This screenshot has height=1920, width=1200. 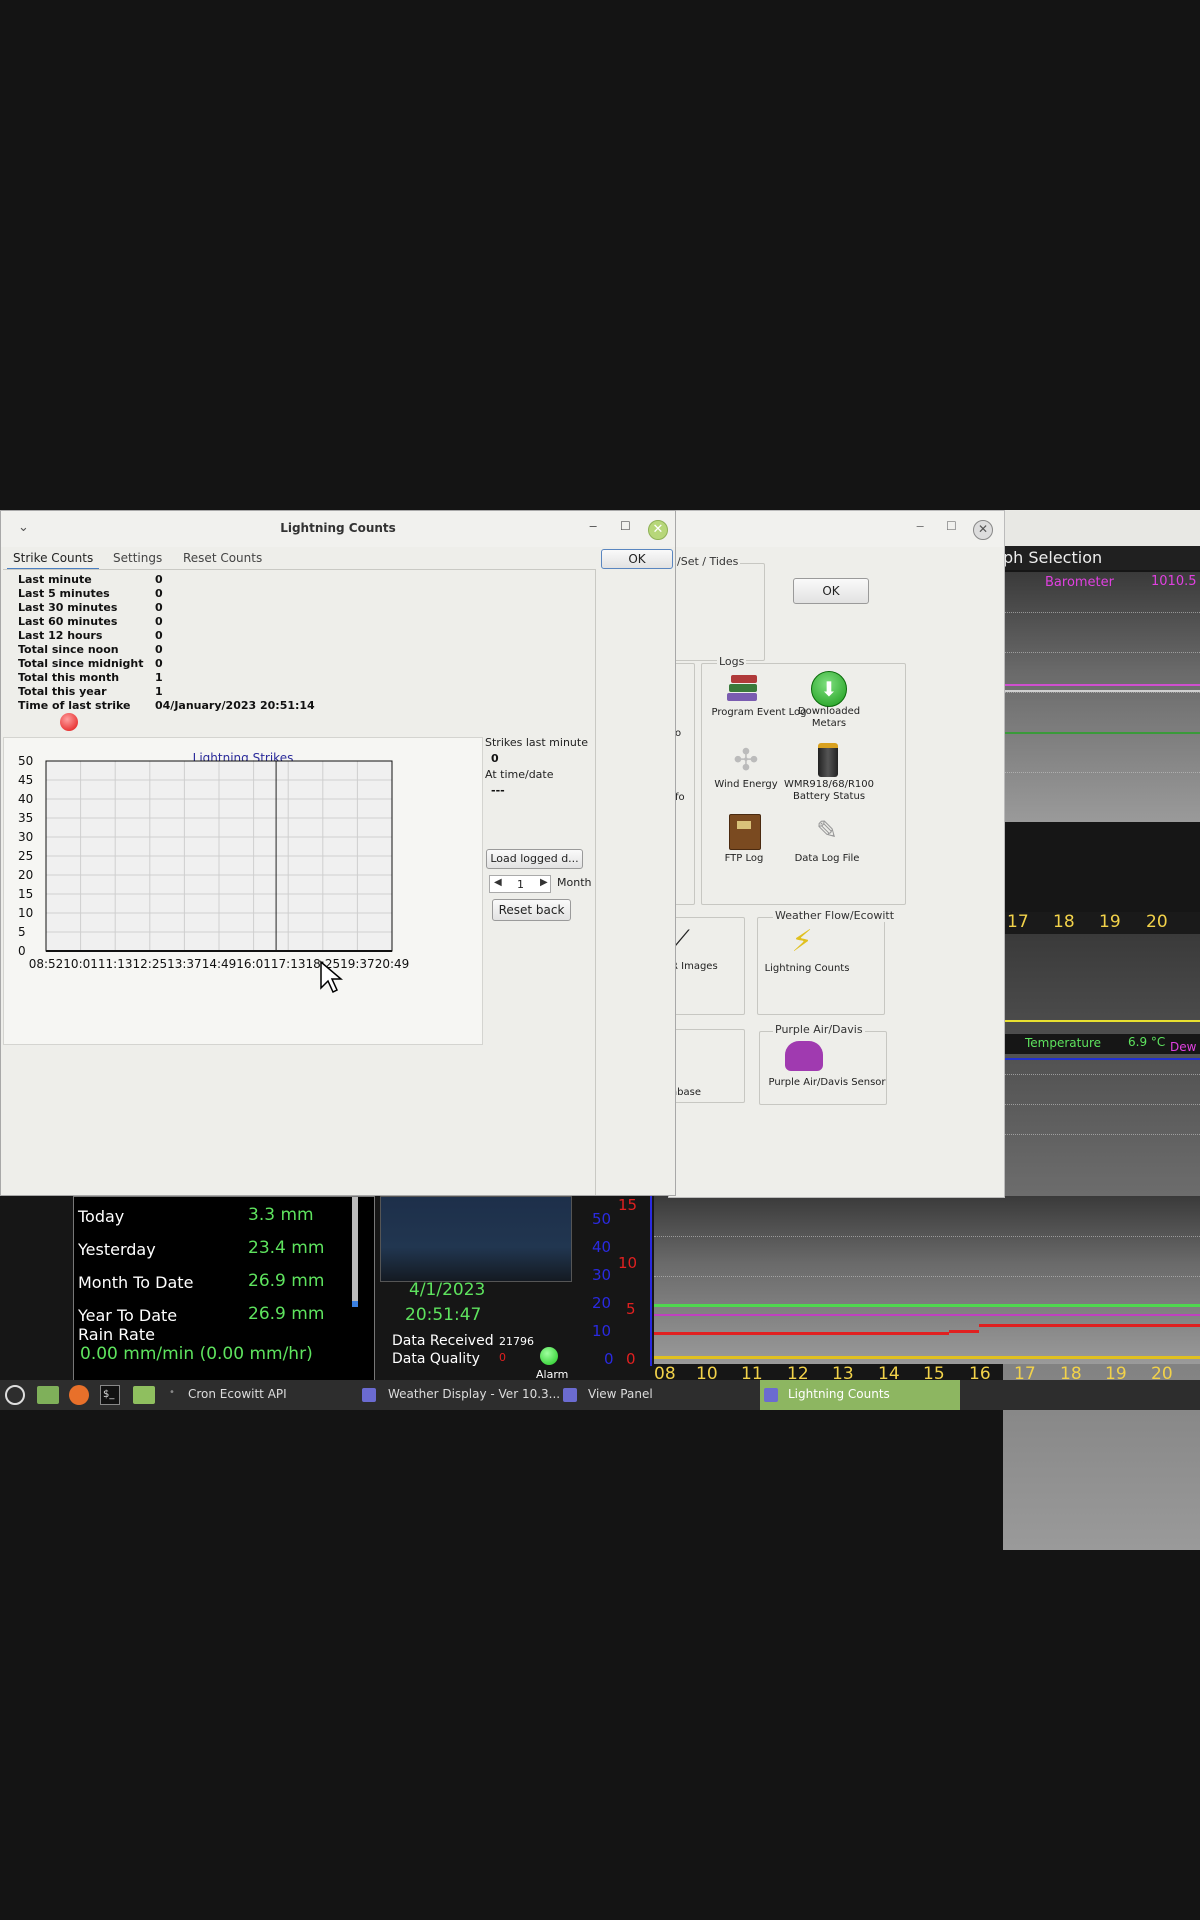 I want to click on downloaded-metars-label: Downloaded Metars, so click(x=829, y=718).